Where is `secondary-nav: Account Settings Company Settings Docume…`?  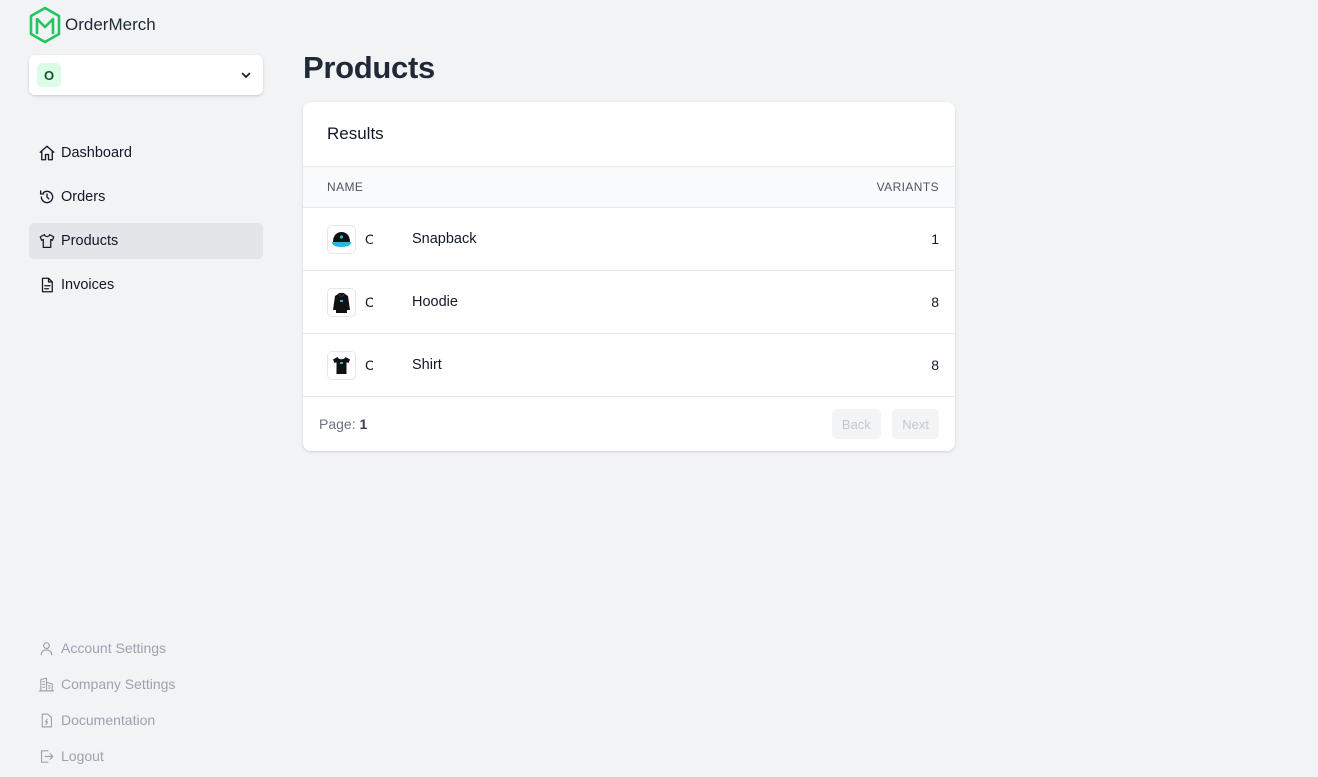
secondary-nav: Account Settings Company Settings Docume… is located at coordinates (146, 702).